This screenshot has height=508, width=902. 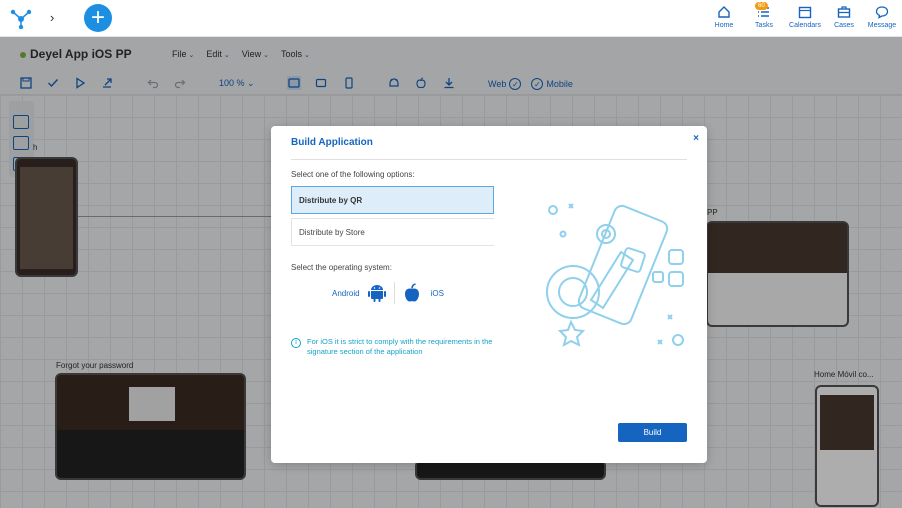 What do you see at coordinates (341, 267) in the screenshot?
I see `os-prompt: Select the operating system:` at bounding box center [341, 267].